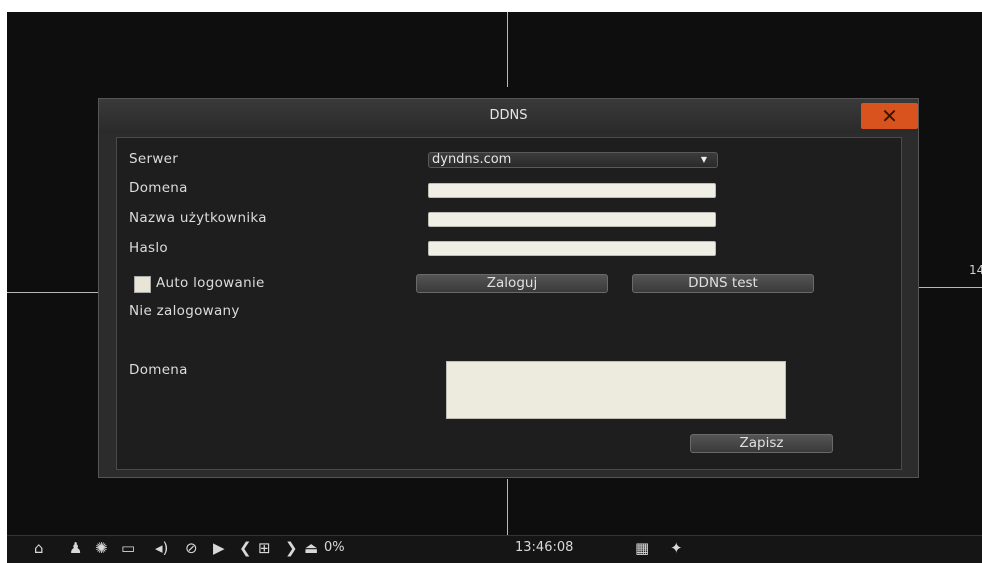  I want to click on alarm-icon: ✺, so click(101, 548).